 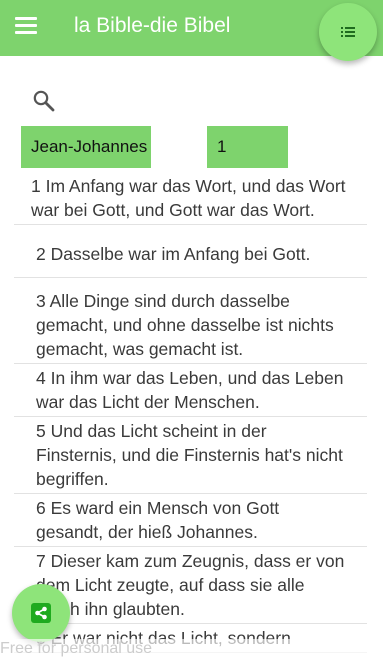 What do you see at coordinates (190, 638) in the screenshot?
I see `verse-item: 8 Er war nicht das Licht, sondern` at bounding box center [190, 638].